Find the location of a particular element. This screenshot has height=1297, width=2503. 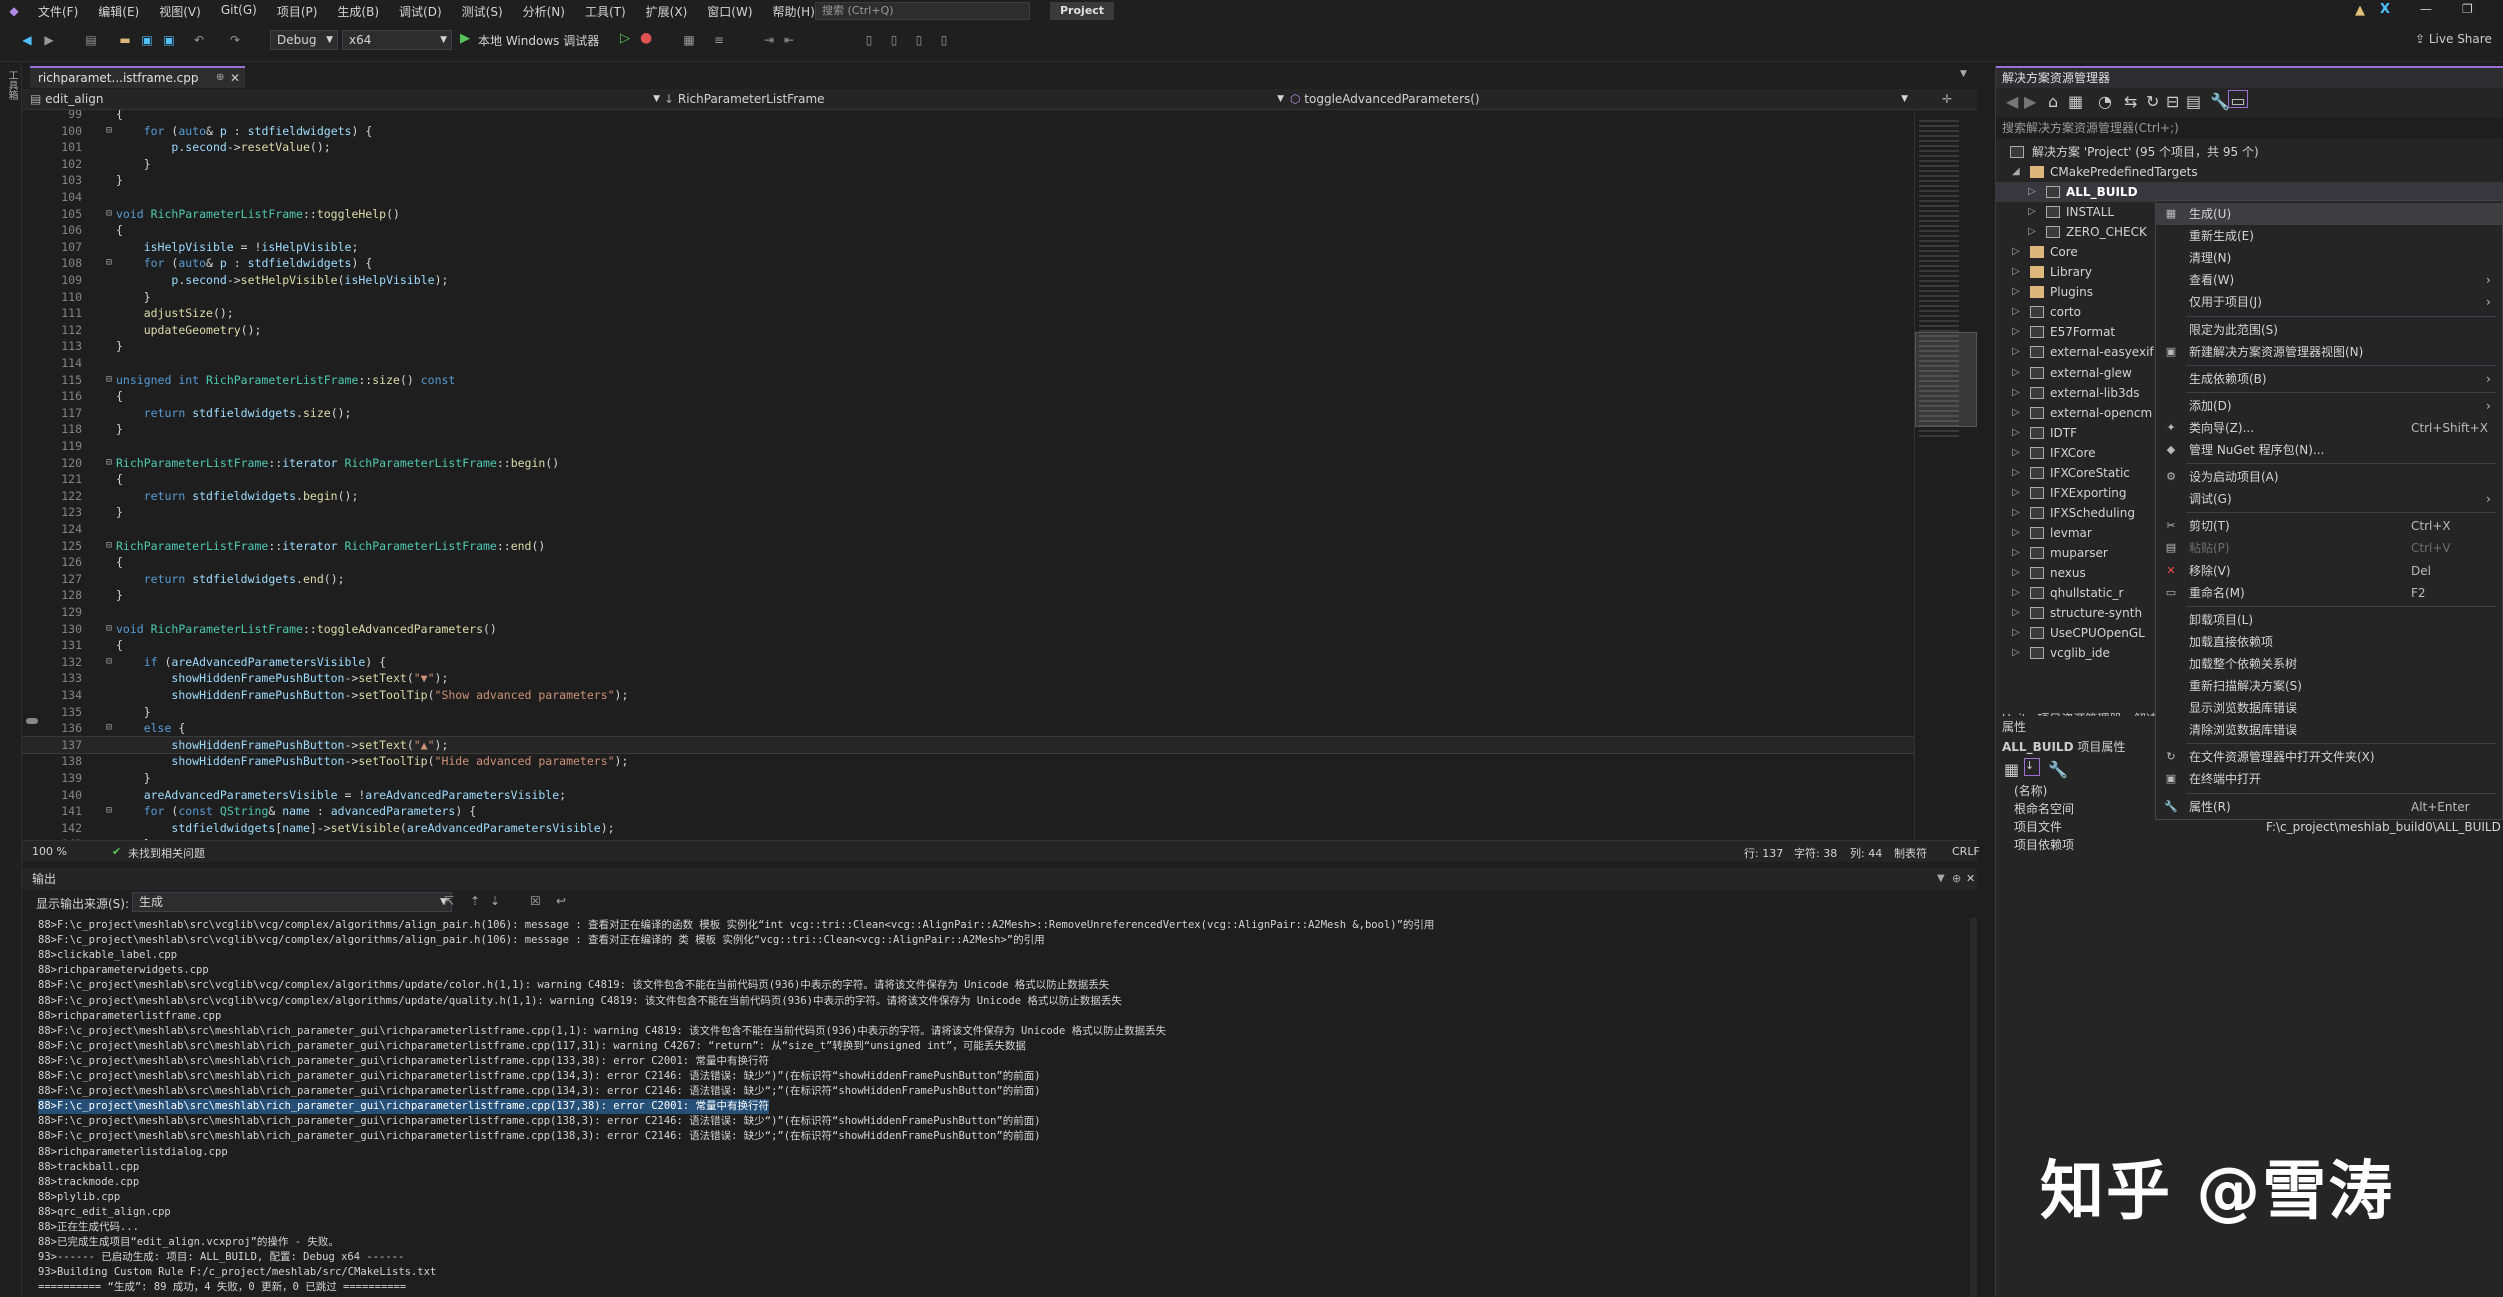

minimap-viewport is located at coordinates (1946, 379).